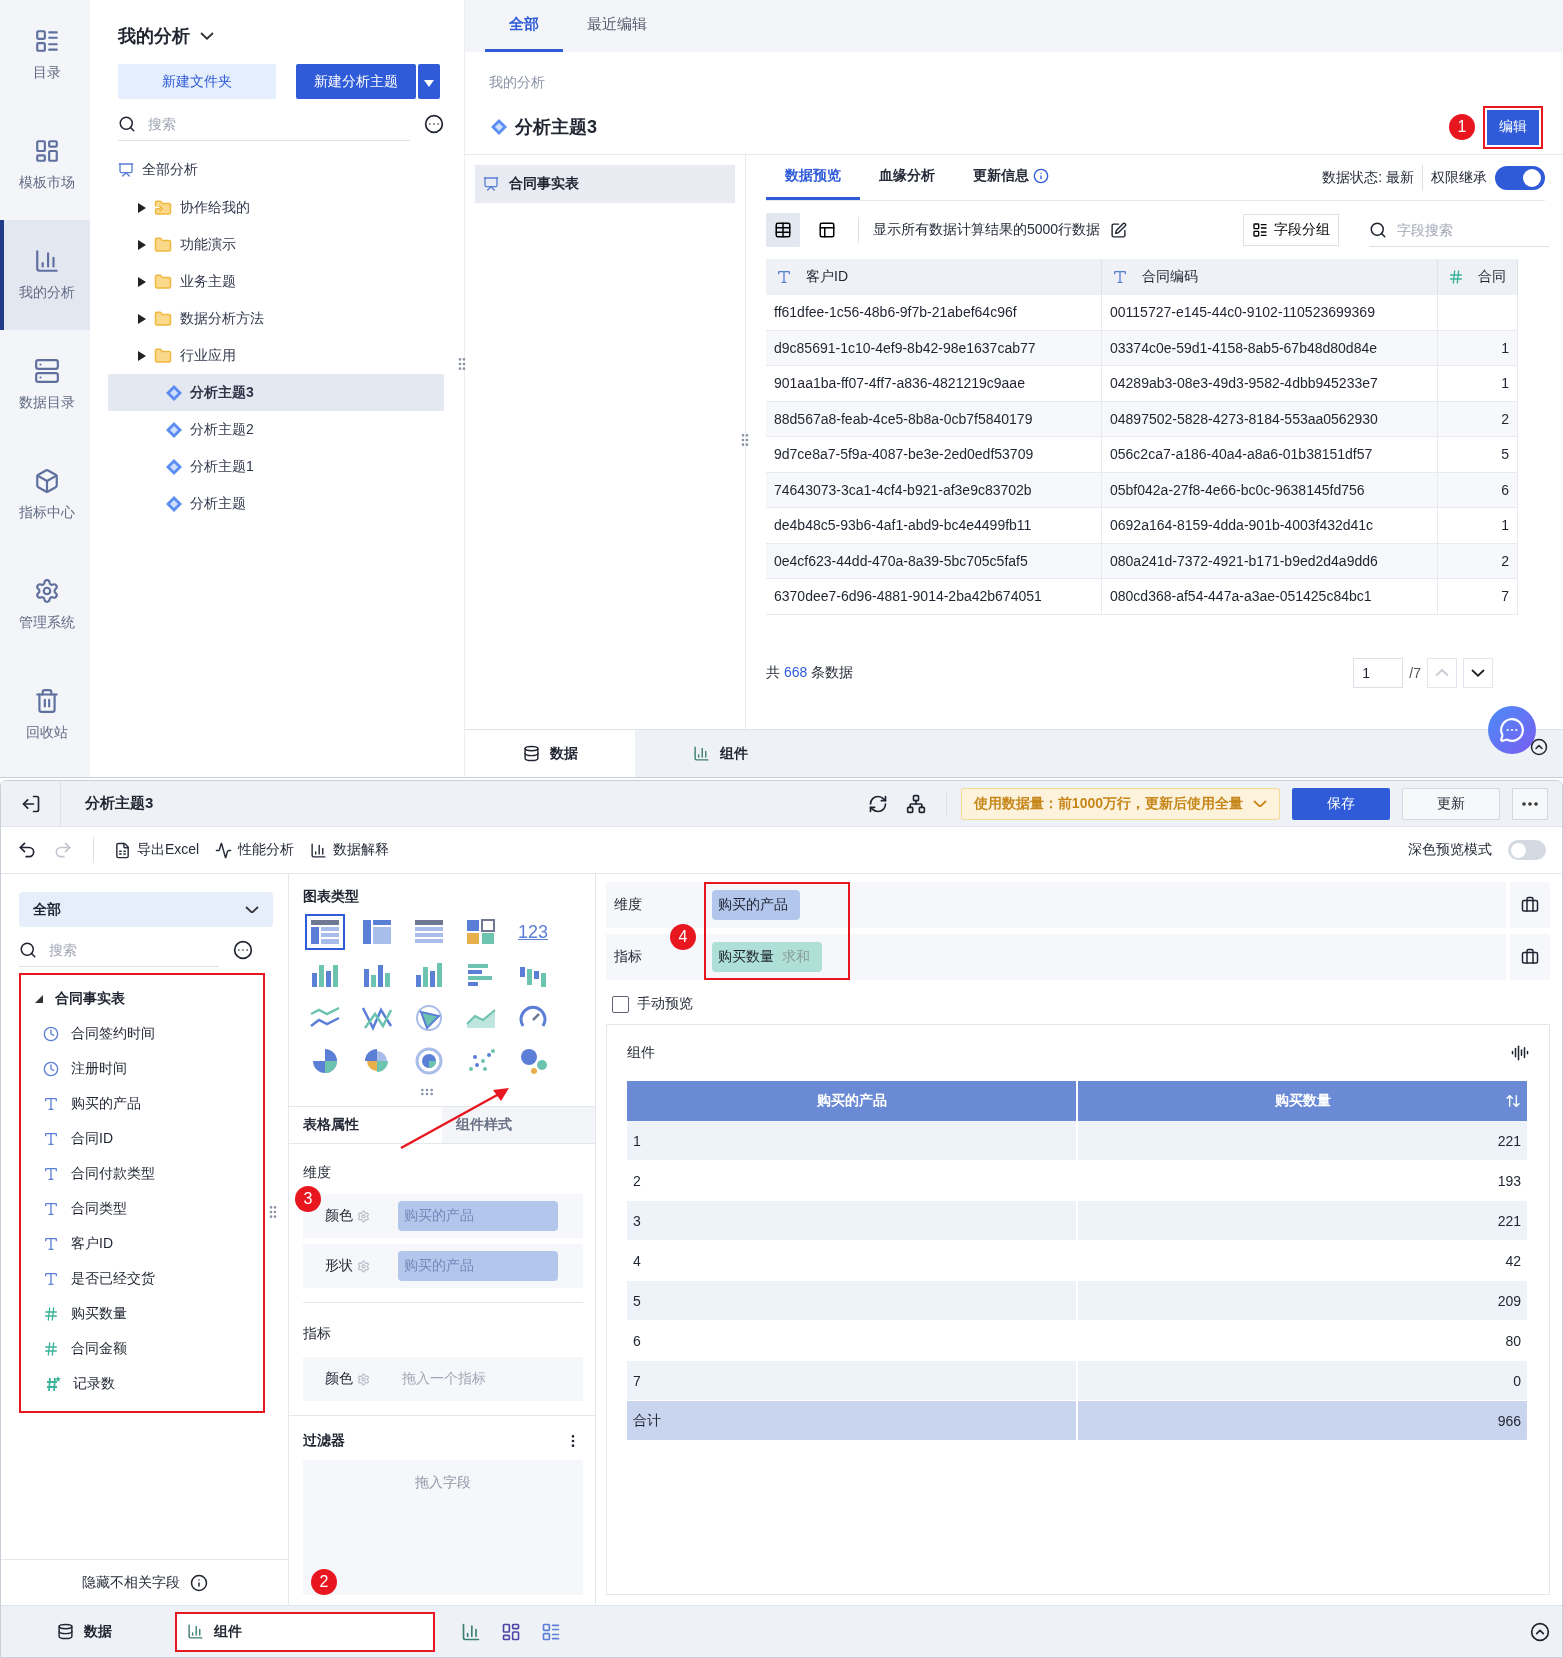 Image resolution: width=1563 pixels, height=1658 pixels. I want to click on field-item: 合同付款类型, so click(147, 1173).